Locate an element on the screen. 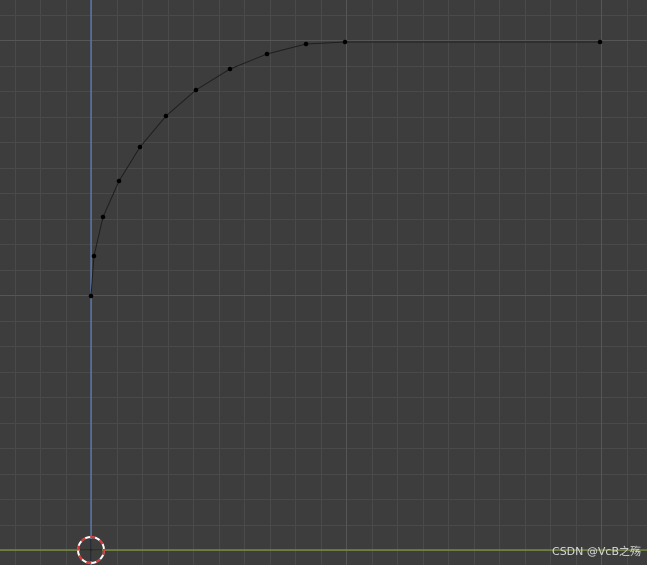 The width and height of the screenshot is (647, 565). 3d-cursor-icon is located at coordinates (91, 550).